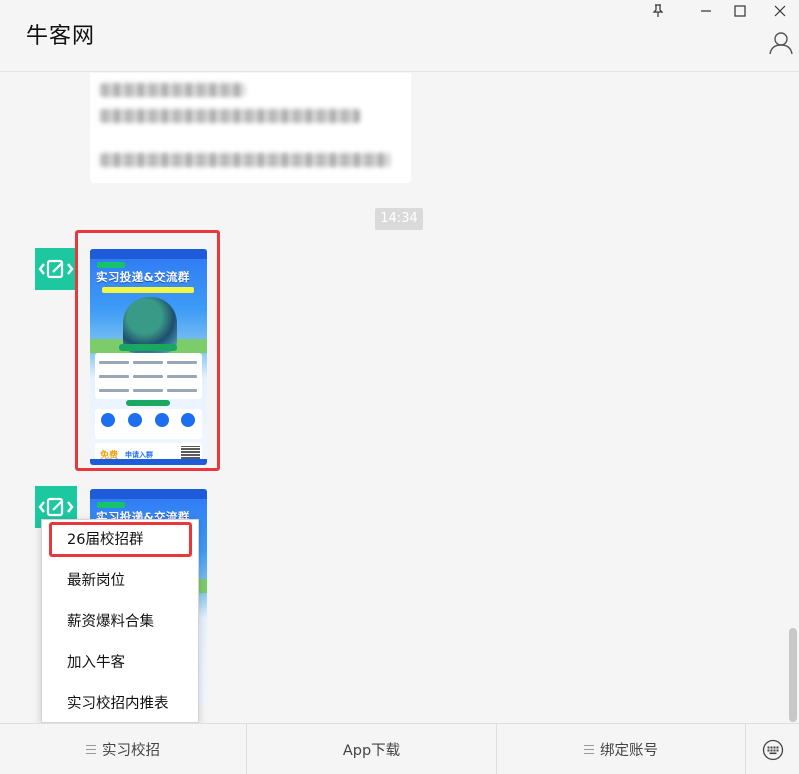 Image resolution: width=799 pixels, height=774 pixels. Describe the element at coordinates (120, 539) in the screenshot. I see `highlight-box-menu-item` at that location.